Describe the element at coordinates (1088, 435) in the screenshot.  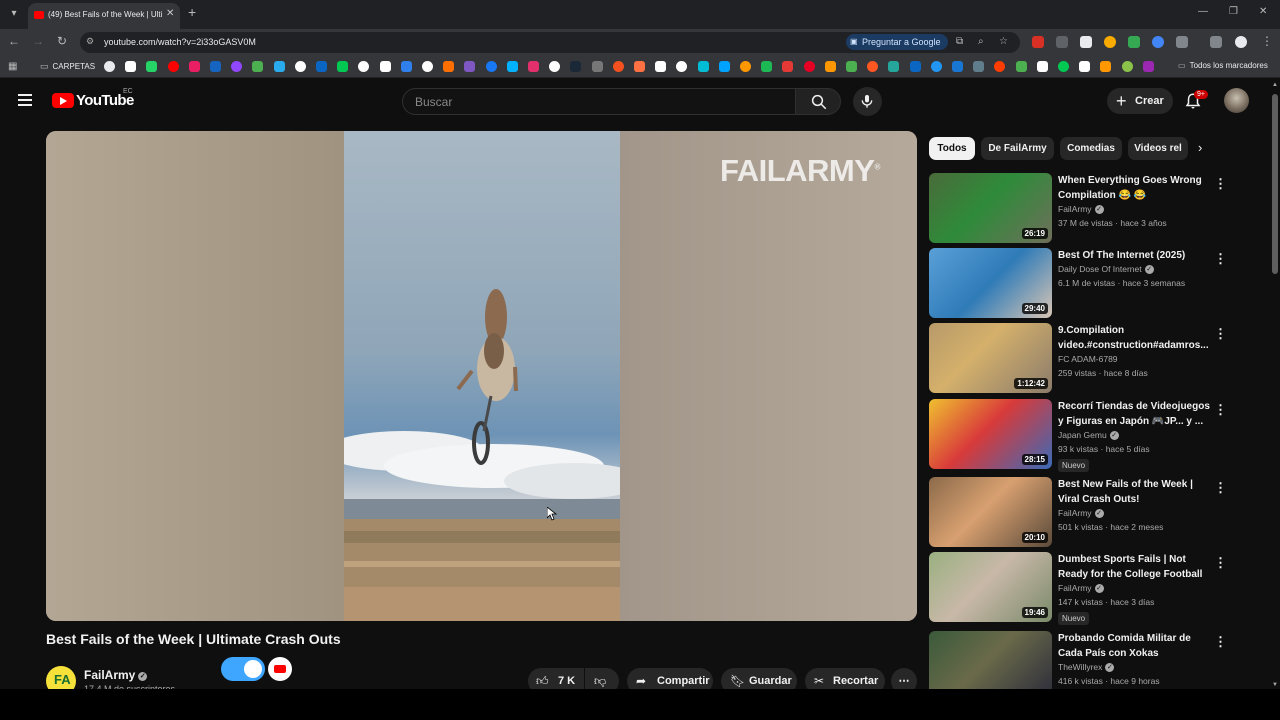
I see `recommended-channel-name: Japan Gemu ✓` at that location.